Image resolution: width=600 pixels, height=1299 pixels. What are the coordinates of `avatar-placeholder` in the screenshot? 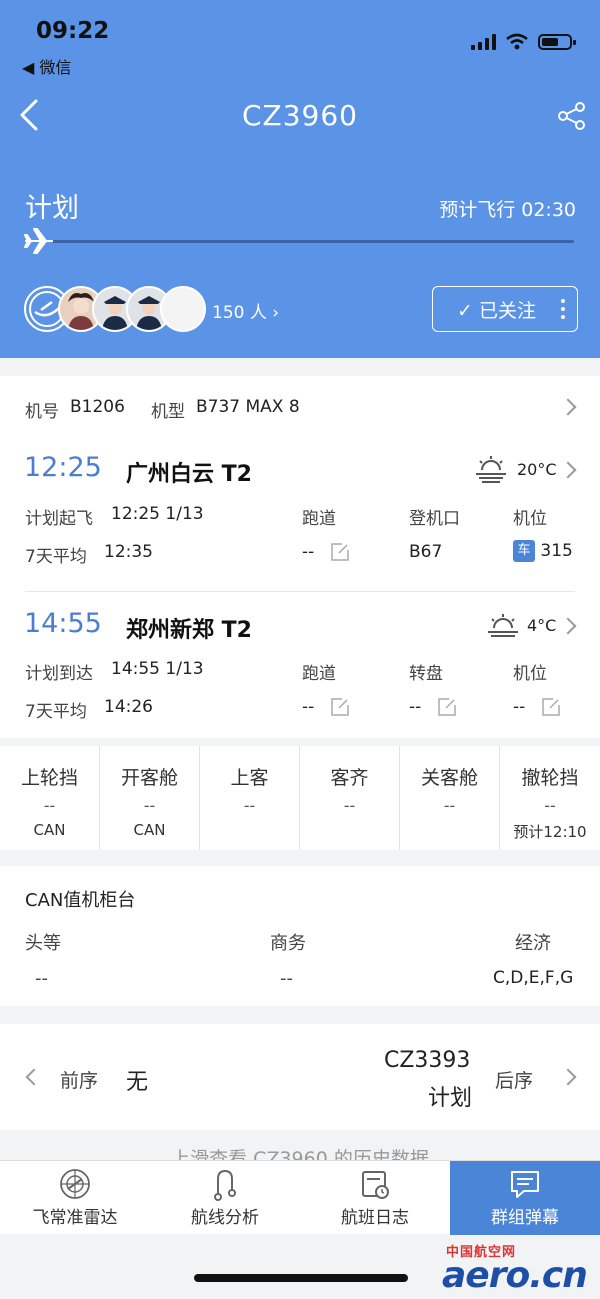 It's located at (183, 309).